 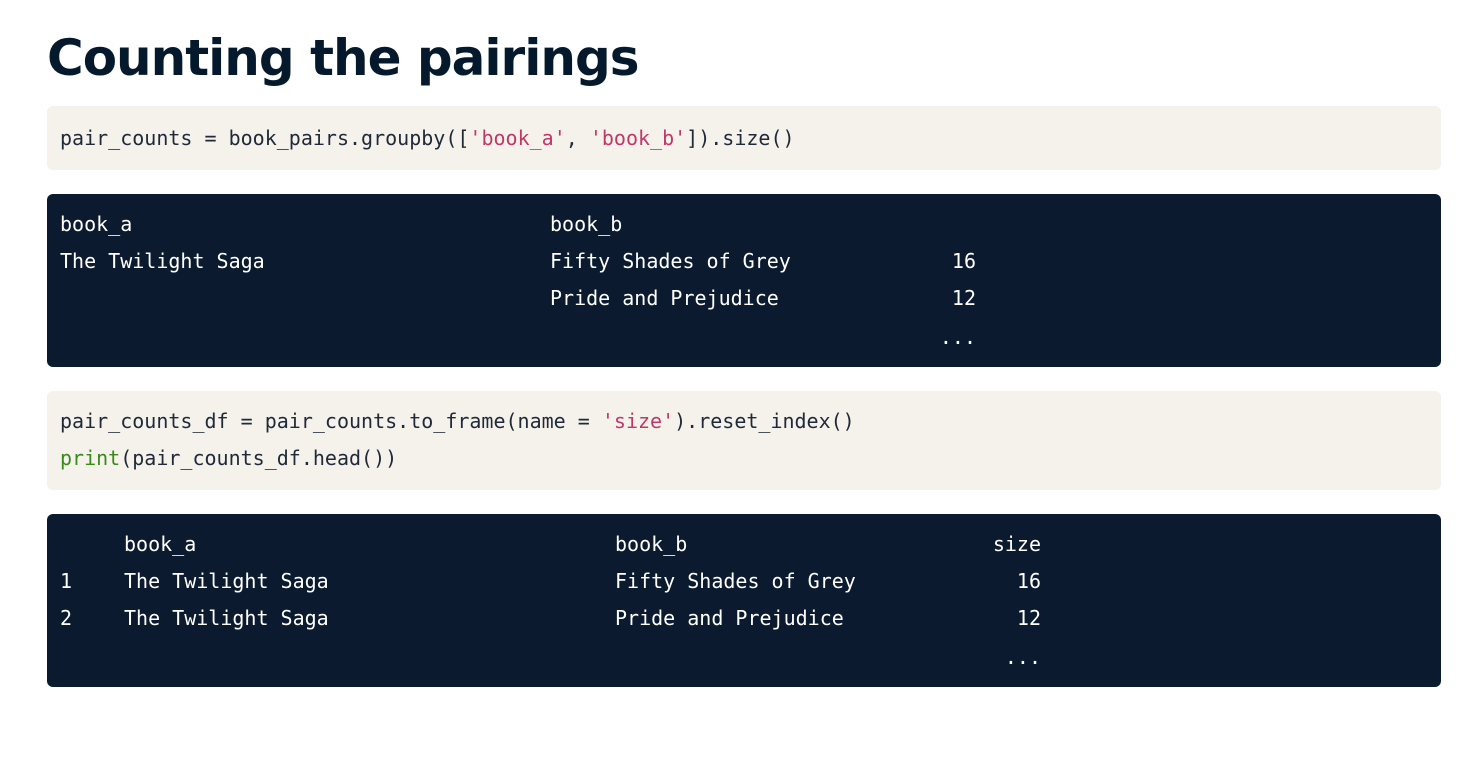 I want to click on code-keyword: print, so click(x=90, y=458).